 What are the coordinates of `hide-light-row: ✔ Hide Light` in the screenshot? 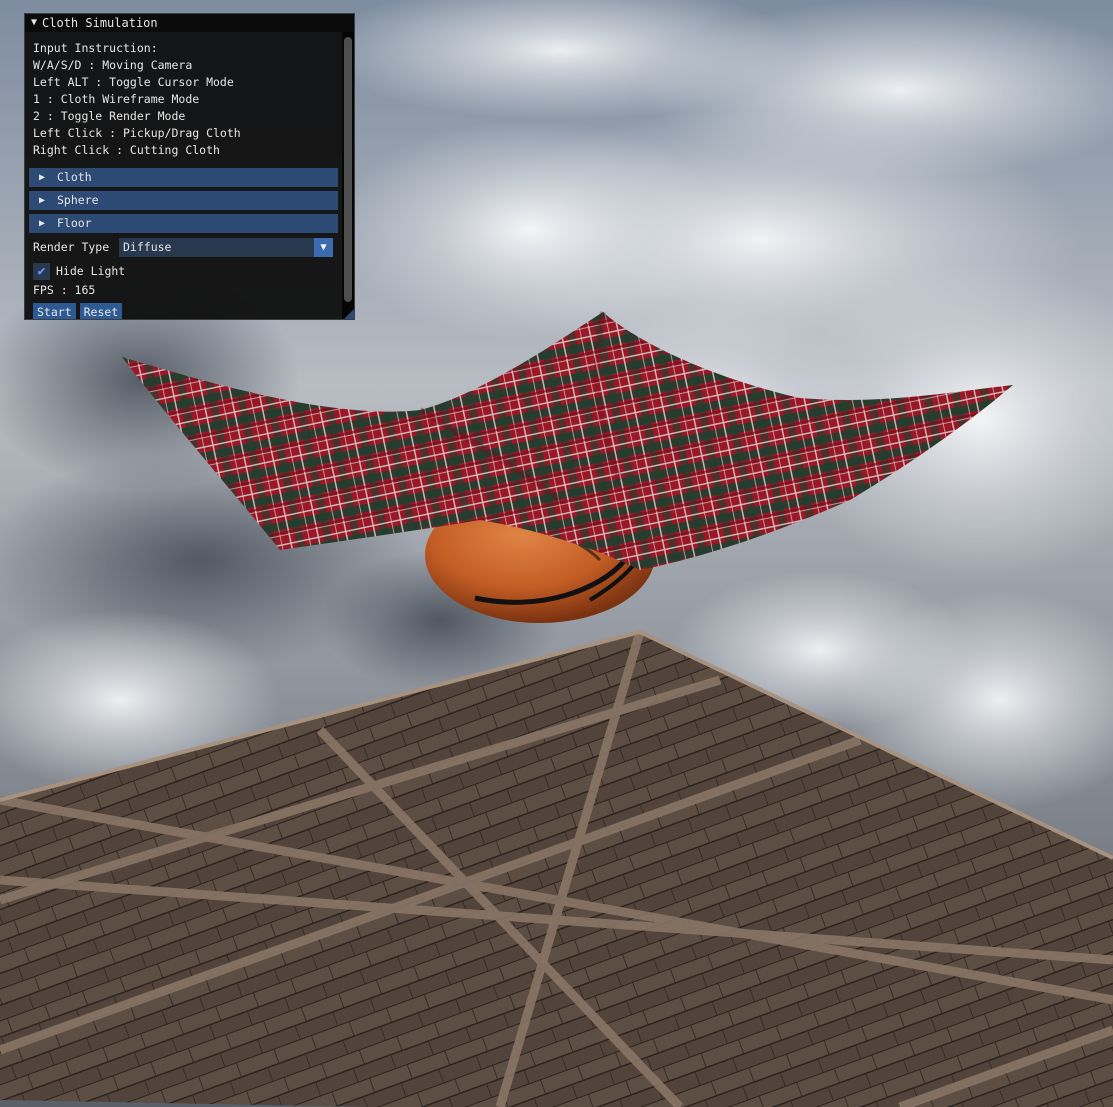 It's located at (187, 271).